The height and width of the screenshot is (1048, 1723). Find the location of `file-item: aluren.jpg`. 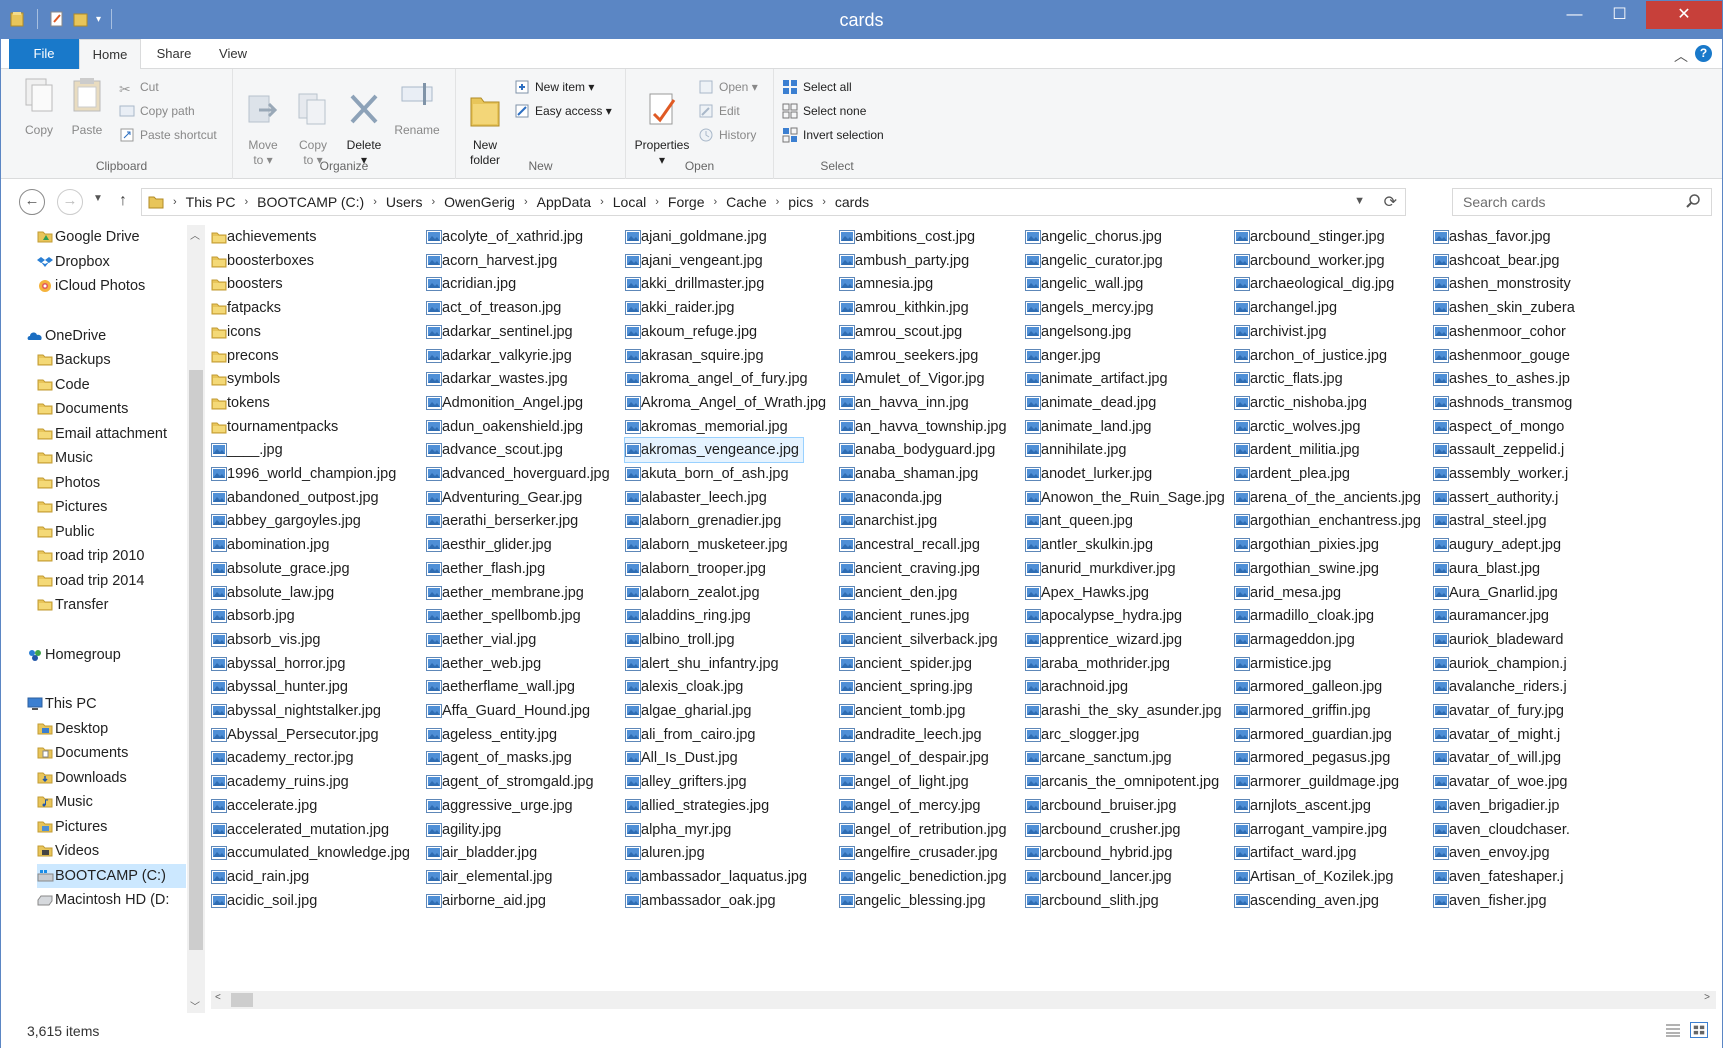

file-item: aluren.jpg is located at coordinates (665, 853).